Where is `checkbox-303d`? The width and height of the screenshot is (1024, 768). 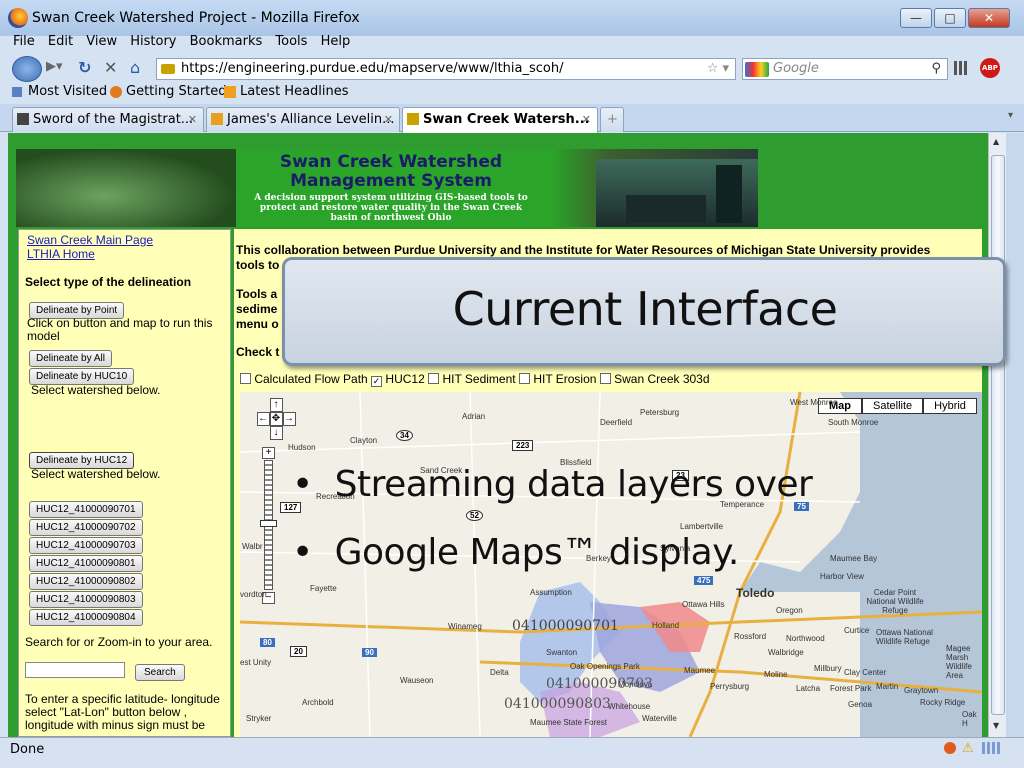 checkbox-303d is located at coordinates (605, 378).